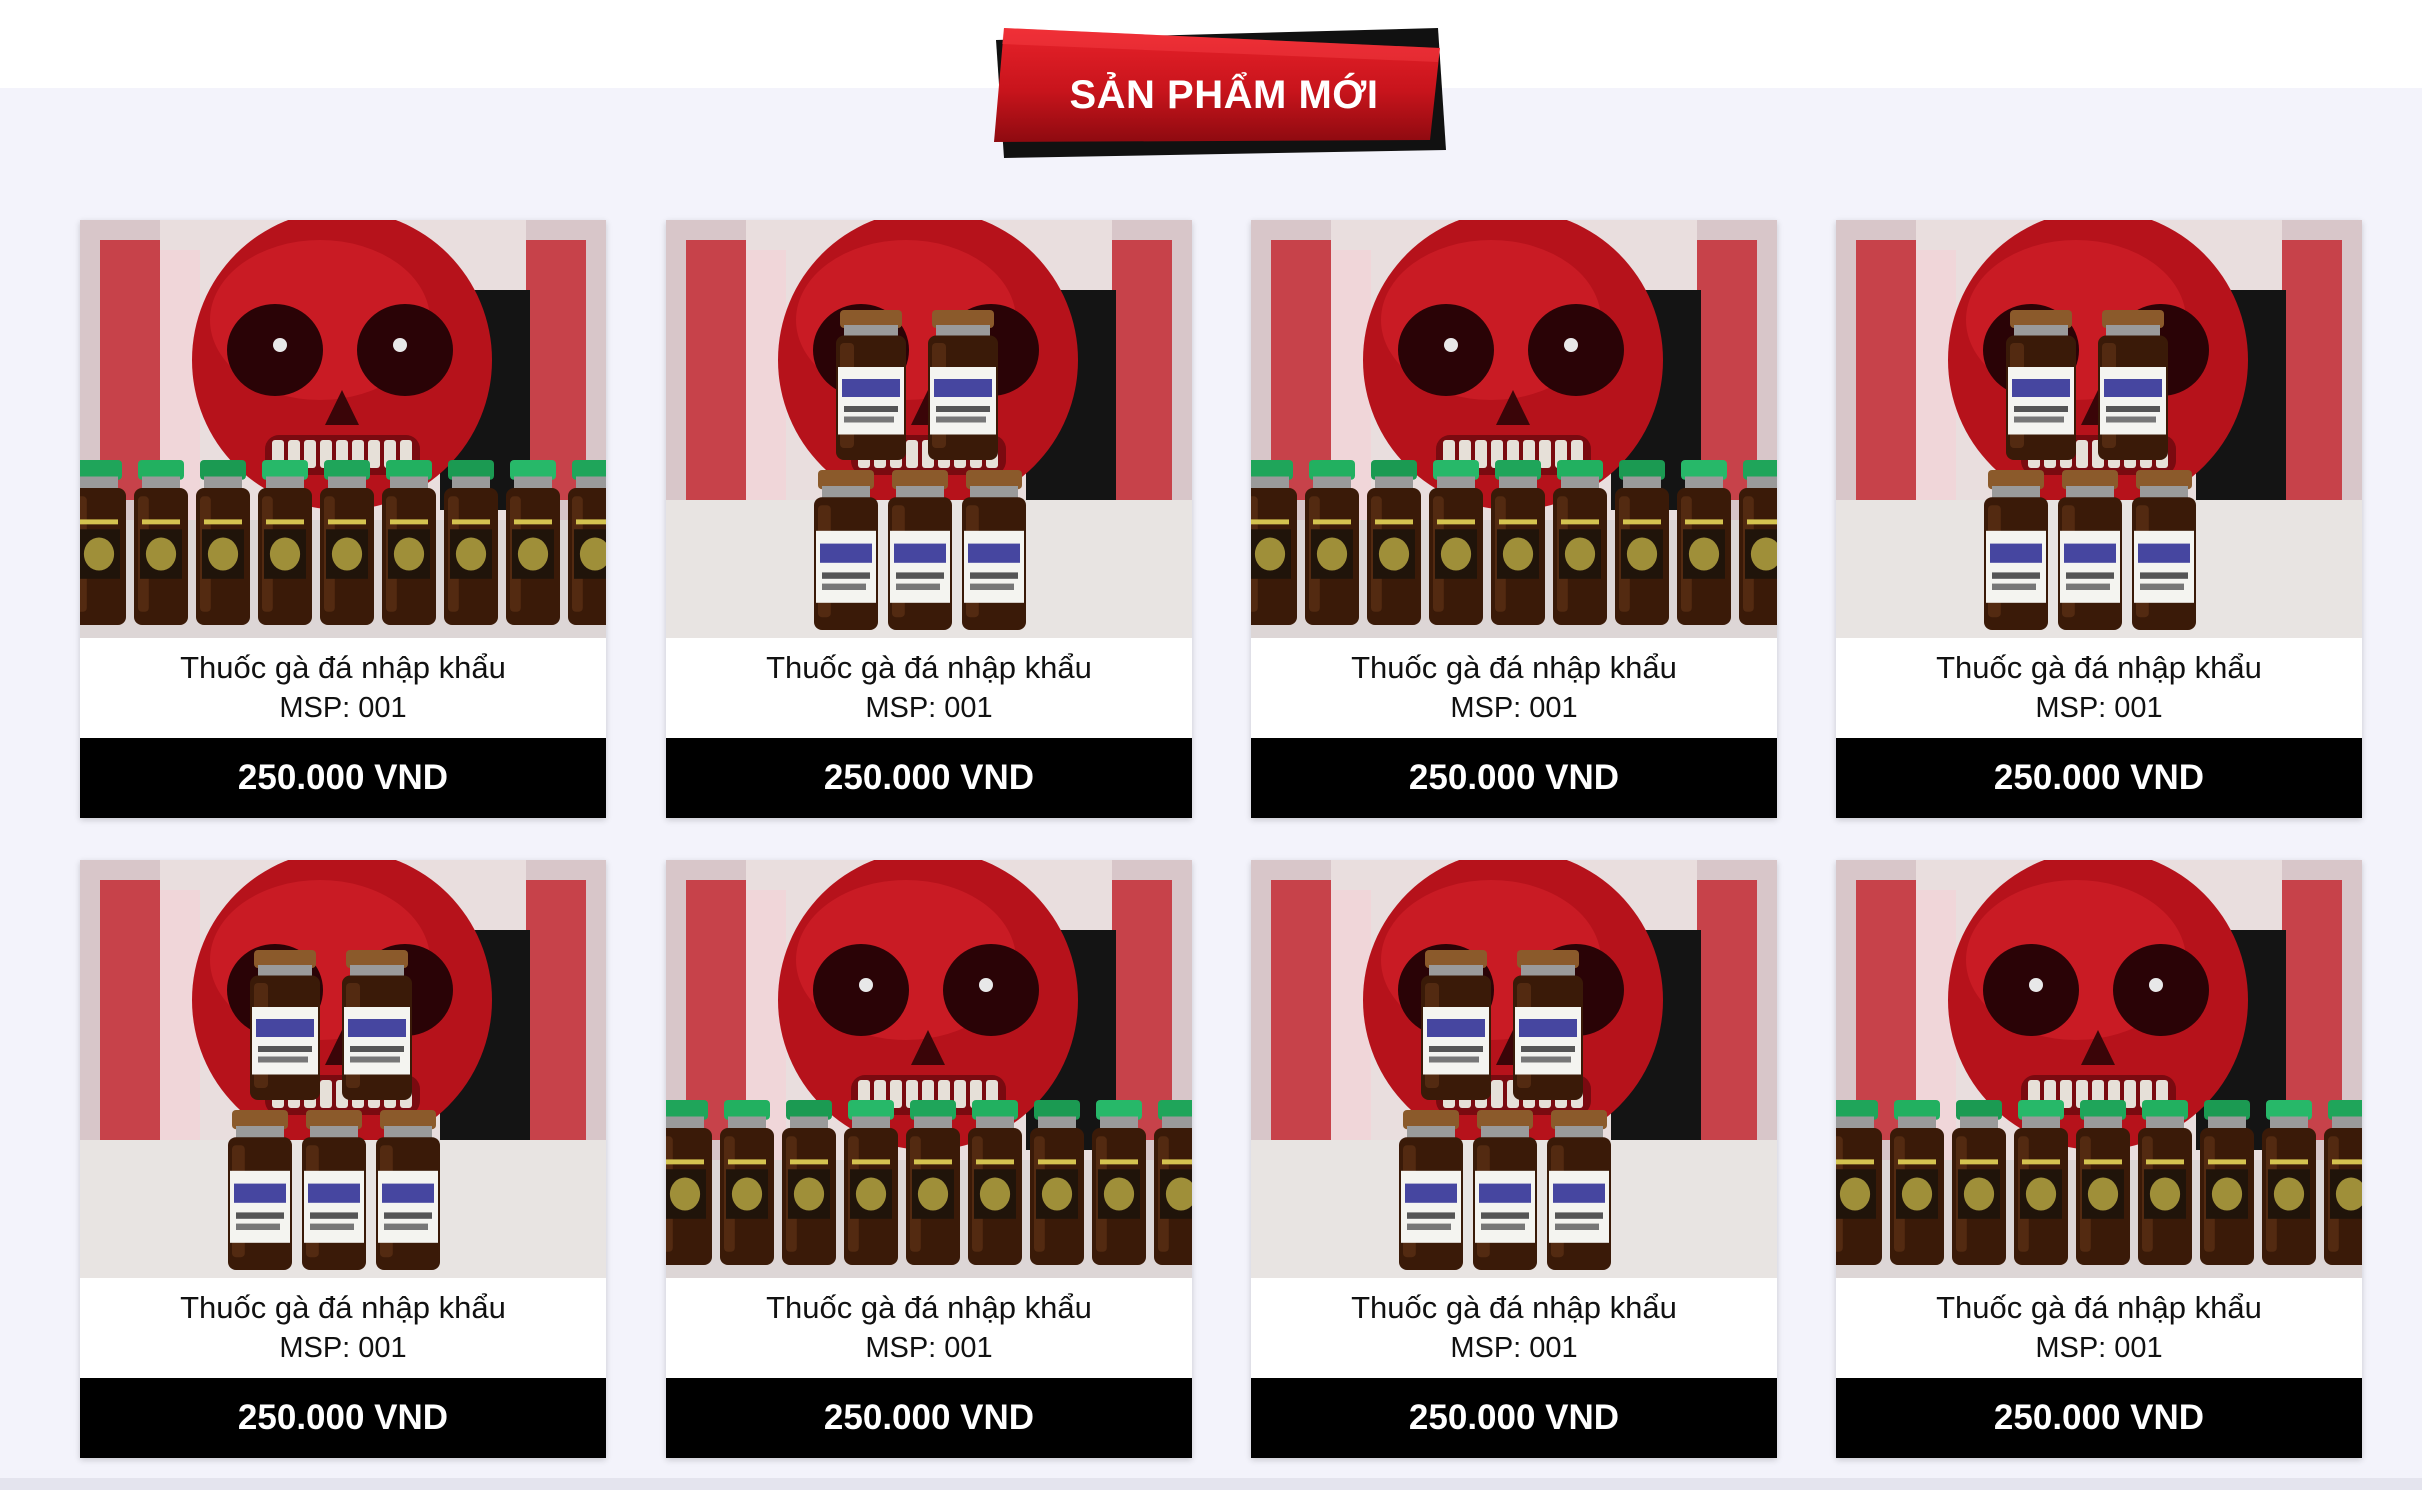 The image size is (2422, 1490). What do you see at coordinates (1211, 1484) in the screenshot?
I see `section-divider` at bounding box center [1211, 1484].